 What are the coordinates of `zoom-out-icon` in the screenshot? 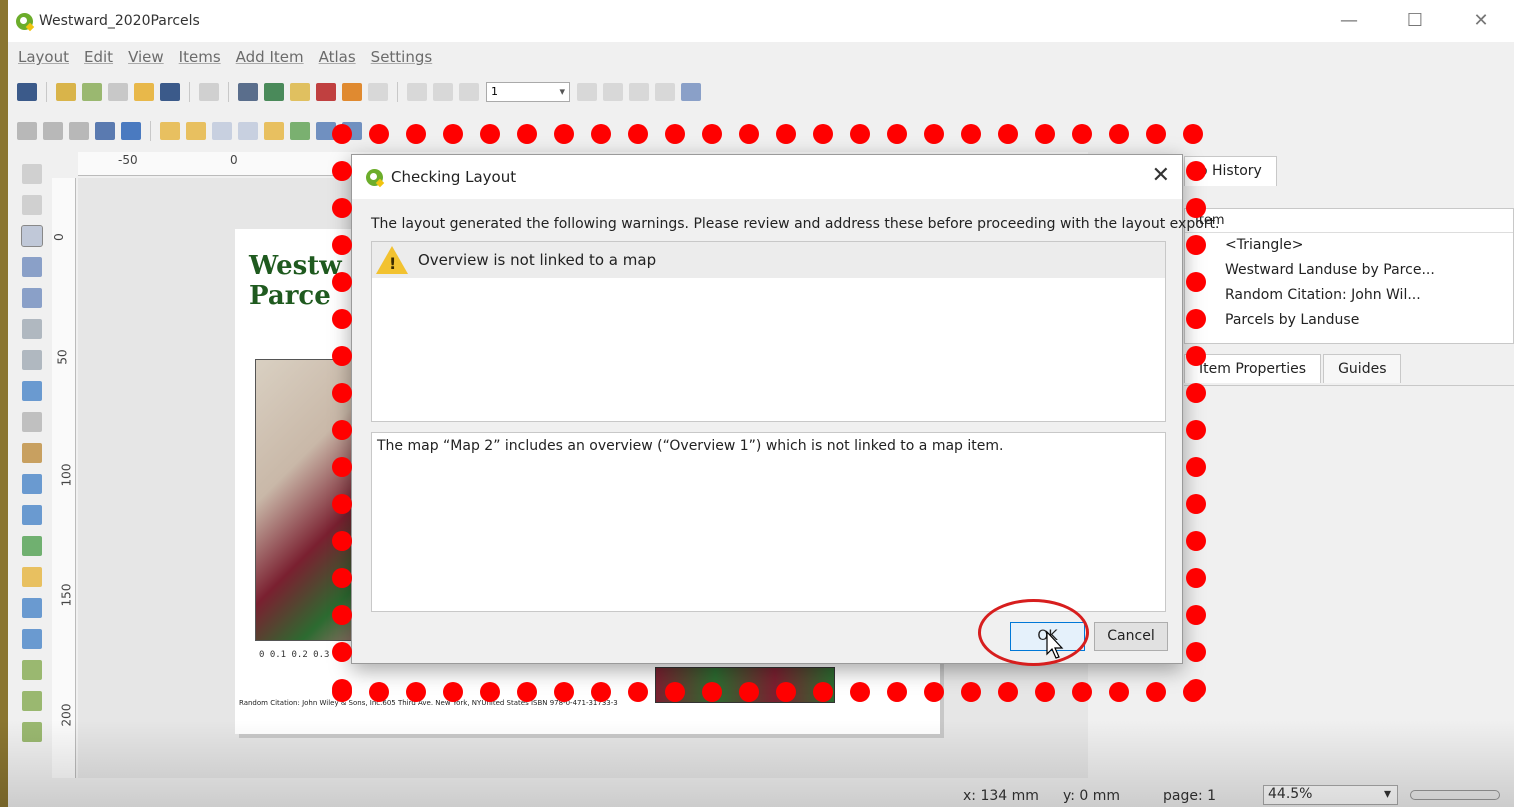 It's located at (53, 131).